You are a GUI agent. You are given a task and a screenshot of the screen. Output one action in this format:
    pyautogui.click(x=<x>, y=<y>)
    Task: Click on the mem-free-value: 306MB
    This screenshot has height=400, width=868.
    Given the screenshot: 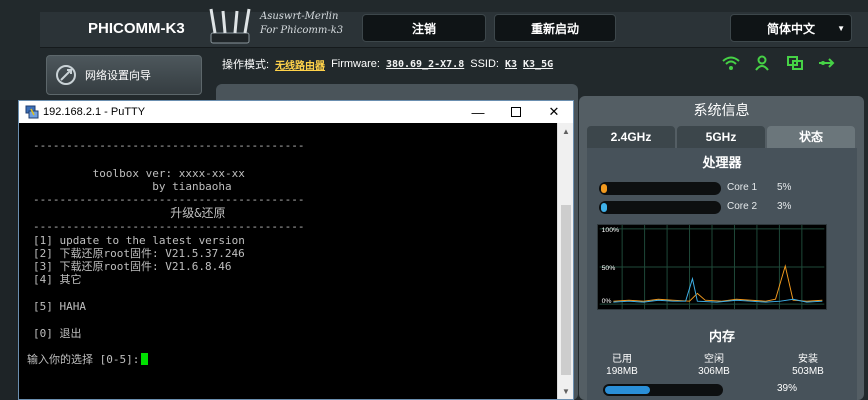 What is the action you would take?
    pyautogui.click(x=714, y=371)
    